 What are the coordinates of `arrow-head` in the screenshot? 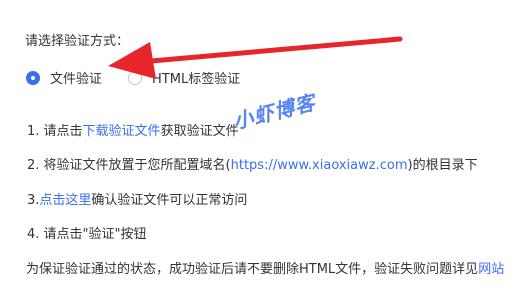 It's located at (132, 60).